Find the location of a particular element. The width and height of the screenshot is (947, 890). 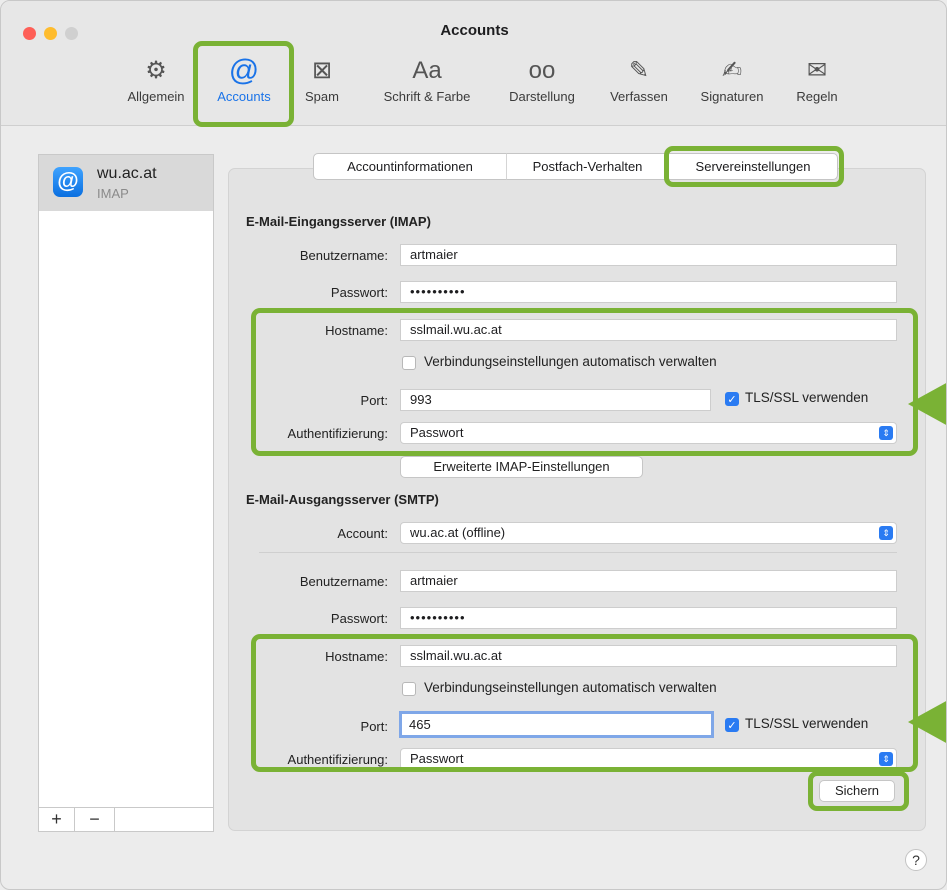

toolbar-item-verfassen: ✎ Verfassen is located at coordinates (639, 86).